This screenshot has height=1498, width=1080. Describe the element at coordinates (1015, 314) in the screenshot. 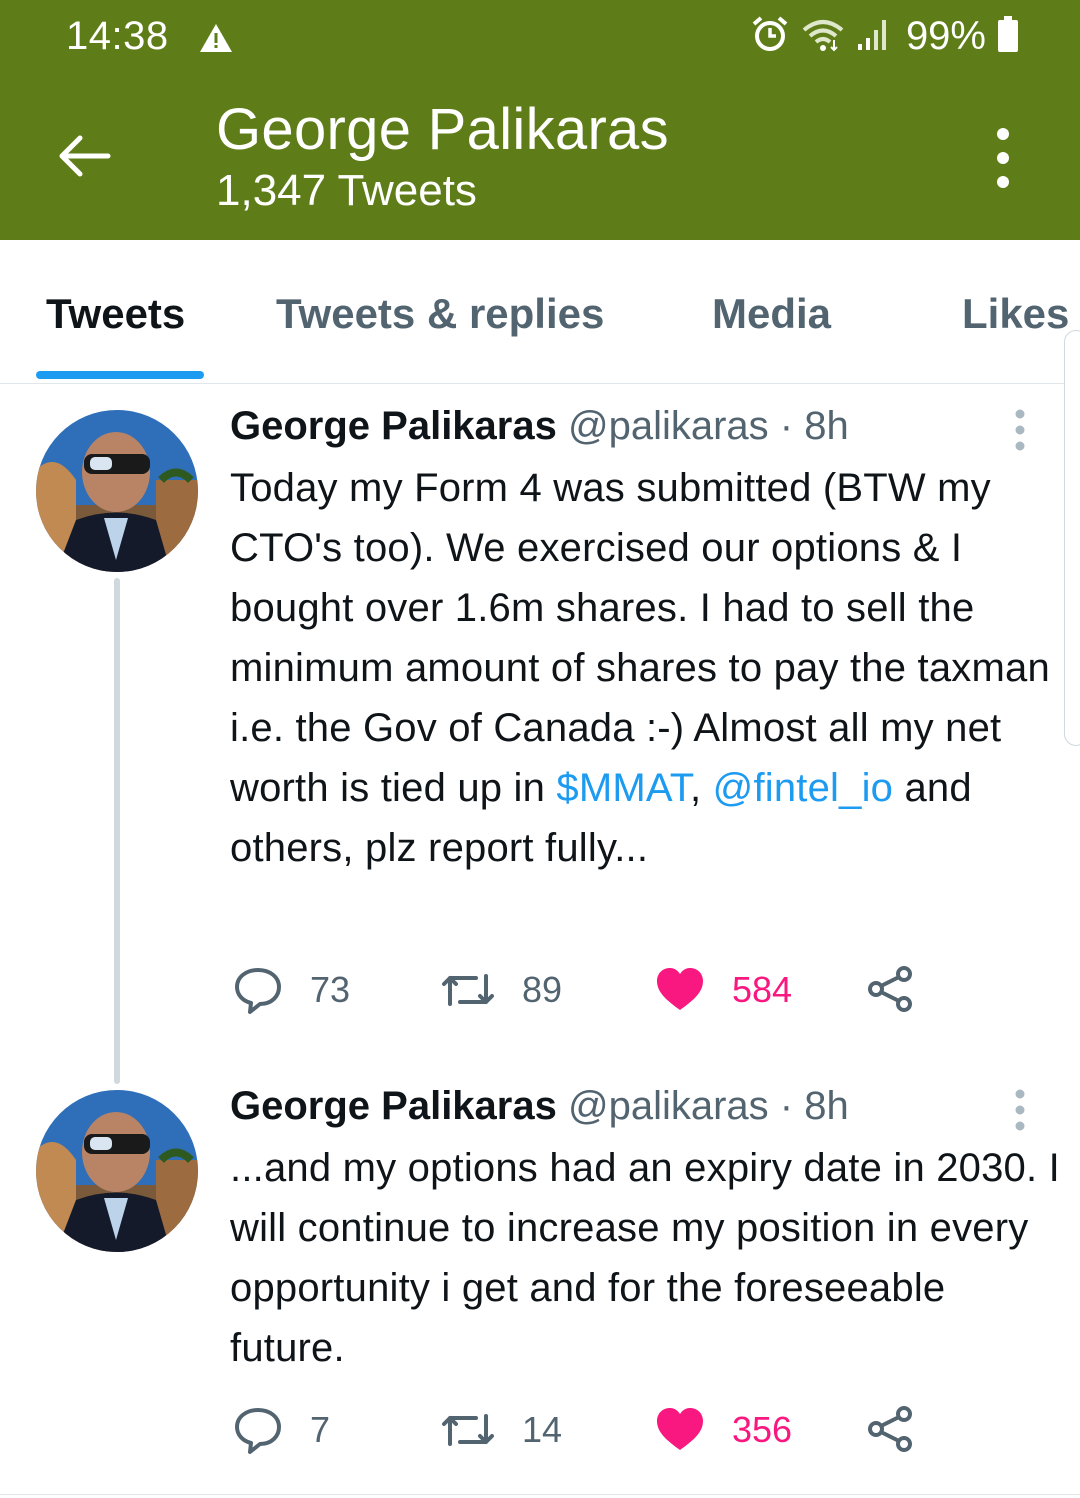

I see `tab-likes: Likes` at that location.